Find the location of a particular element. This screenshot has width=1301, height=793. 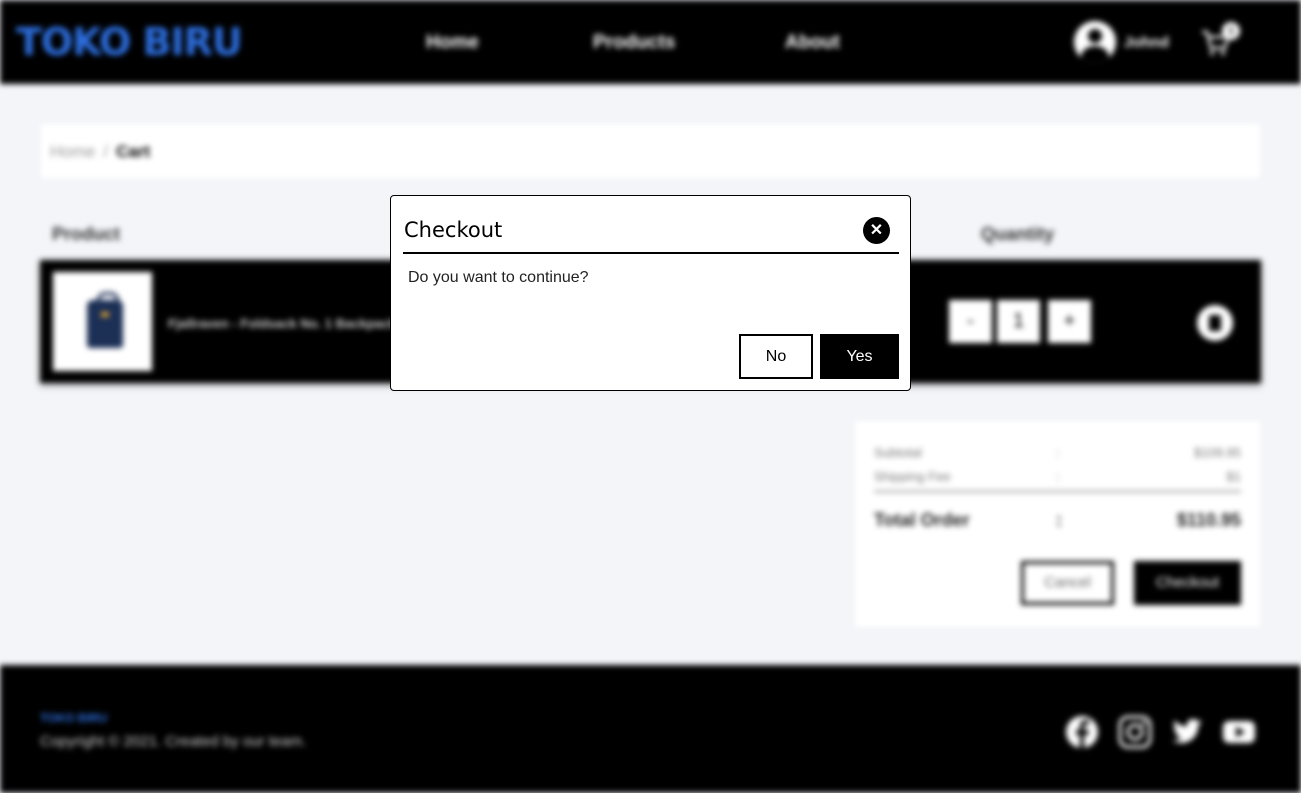

yes-button: Yes is located at coordinates (859, 356).